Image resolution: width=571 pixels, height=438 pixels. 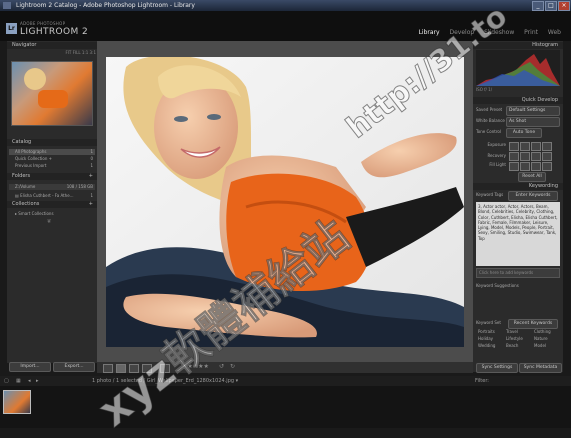 I want to click on keyword-set-item: Beach, so click(x=519, y=346).